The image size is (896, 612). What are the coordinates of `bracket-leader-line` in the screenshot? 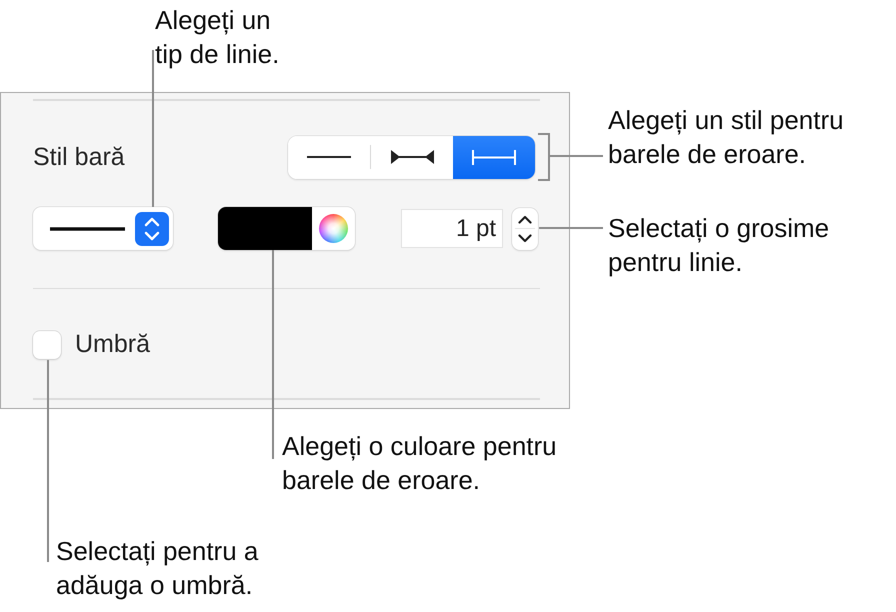 It's located at (570, 157).